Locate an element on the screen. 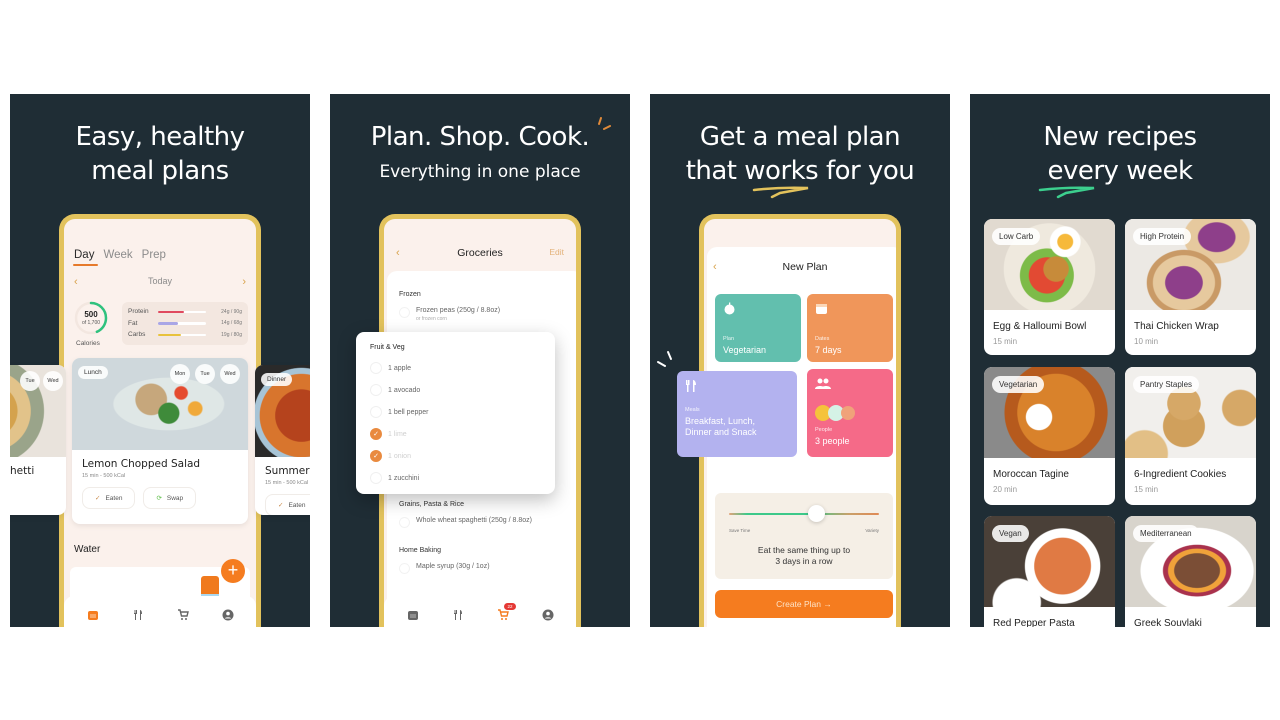 The image size is (1280, 720). meals-tile: Meals Breakfast, Lunch, Dinner and Snack is located at coordinates (737, 414).